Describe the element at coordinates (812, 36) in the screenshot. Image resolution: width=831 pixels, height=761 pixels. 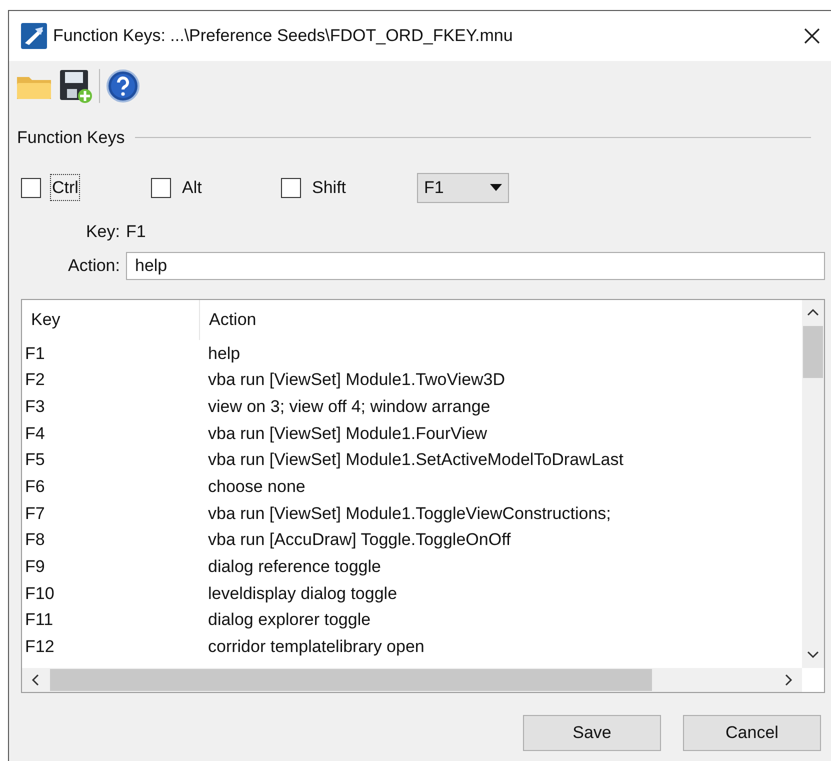
I see `close-icon` at that location.